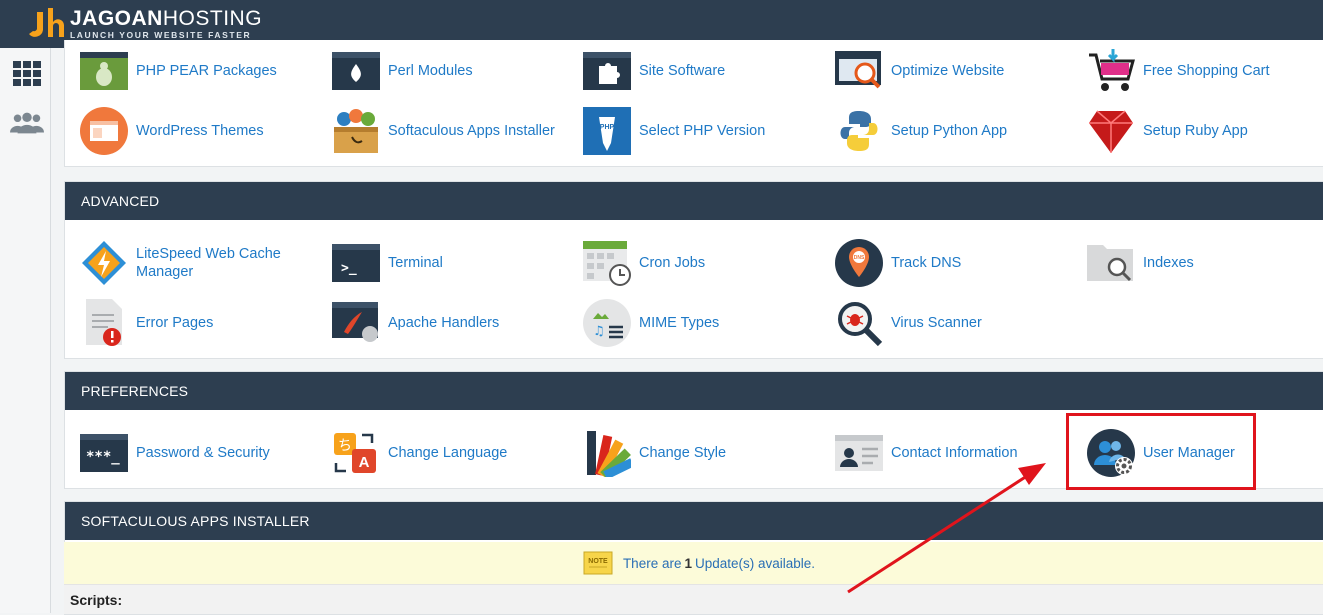  Describe the element at coordinates (104, 263) in the screenshot. I see `litespeed-icon` at that location.